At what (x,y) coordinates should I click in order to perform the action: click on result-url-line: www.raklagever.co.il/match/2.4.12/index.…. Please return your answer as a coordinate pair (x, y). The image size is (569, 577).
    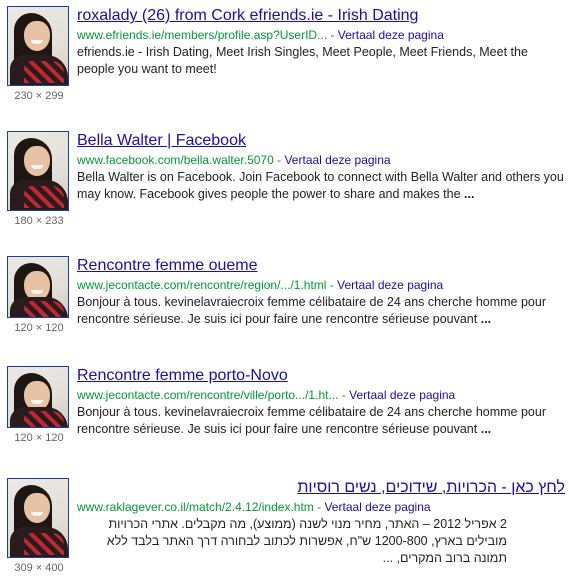
    Looking at the image, I should click on (254, 507).